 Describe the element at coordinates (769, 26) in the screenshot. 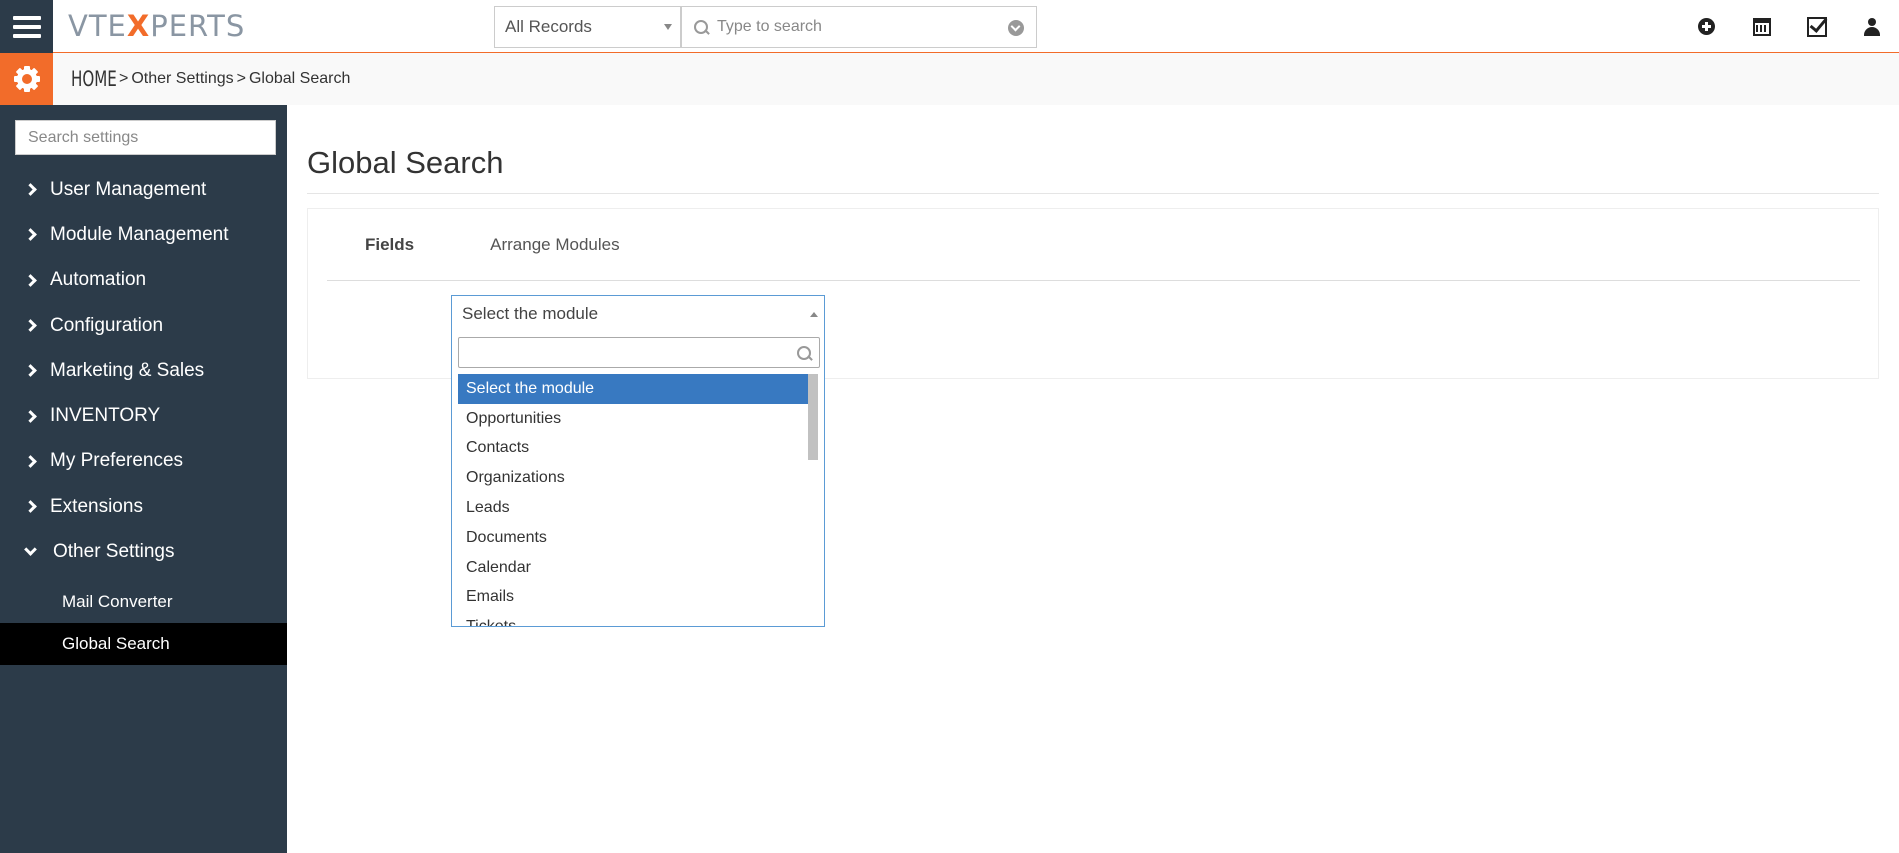

I see `global-search-placeholder: Type to search` at that location.